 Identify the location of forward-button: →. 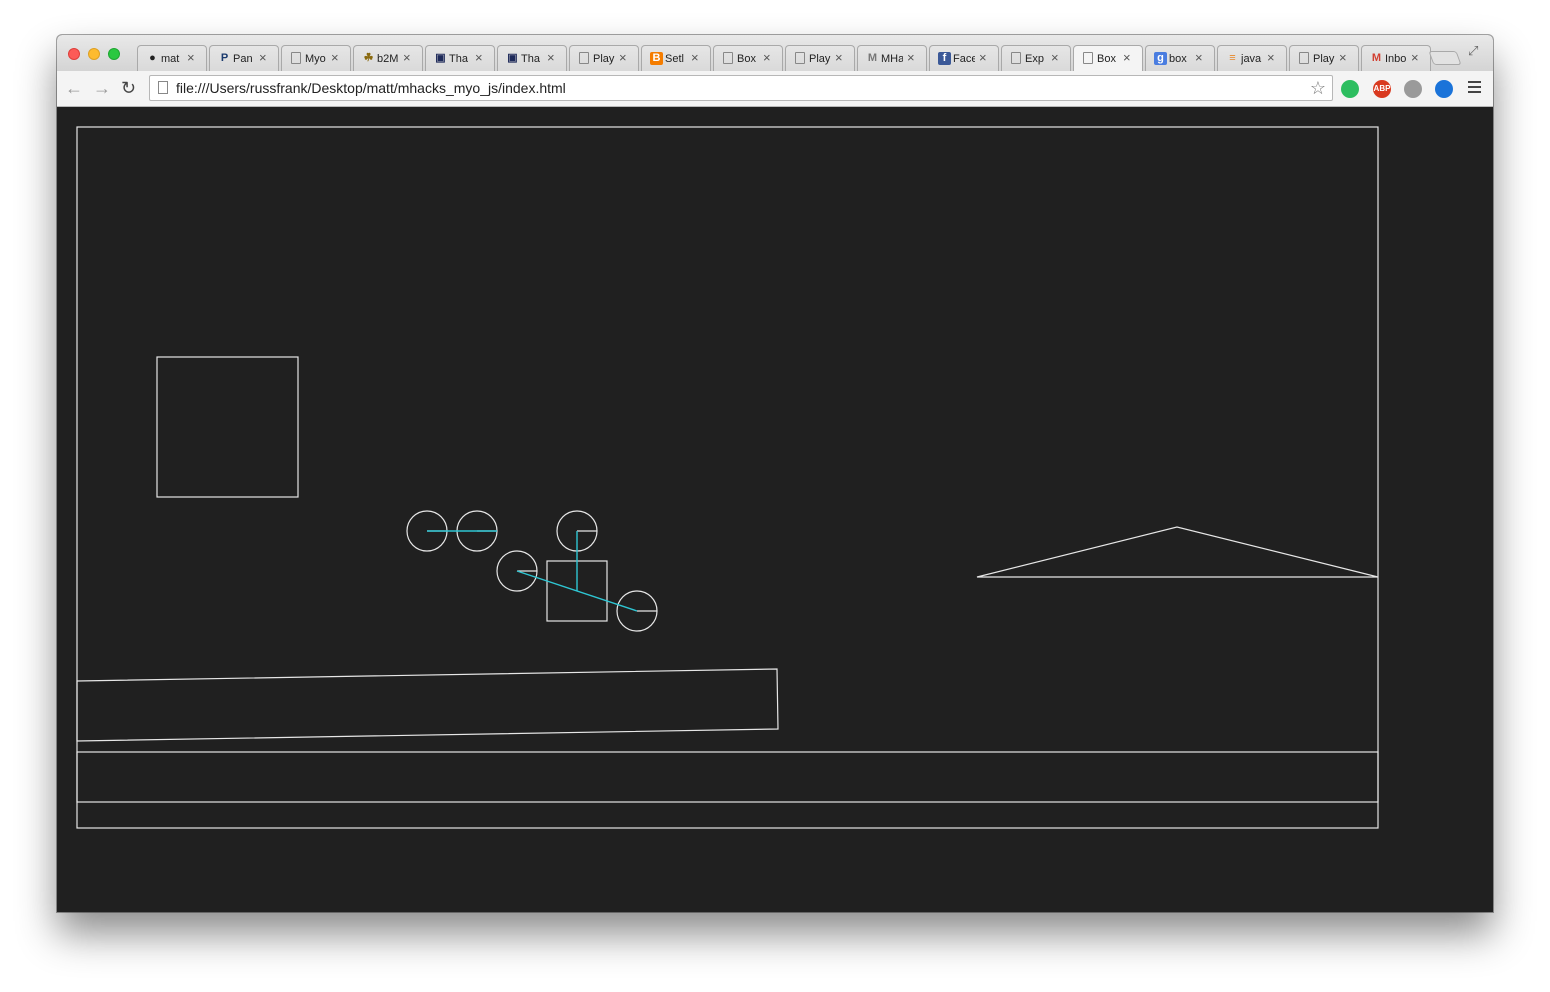
(102, 88).